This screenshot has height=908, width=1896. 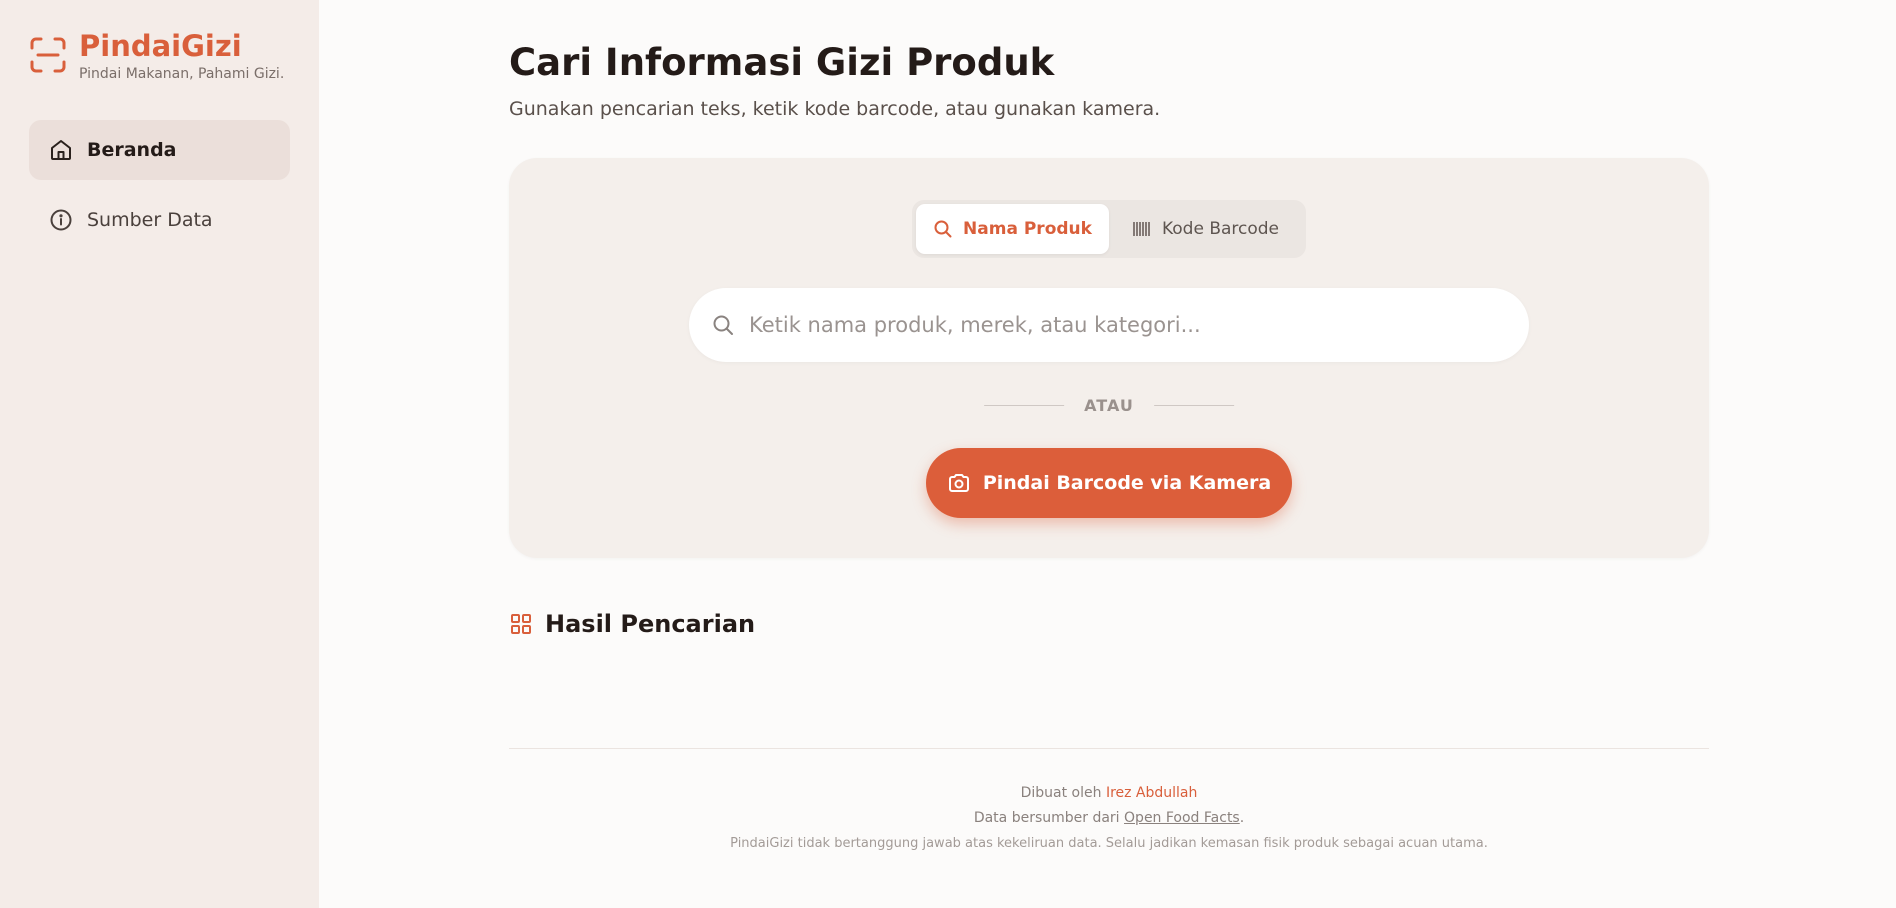 I want to click on search-bar, so click(x=1109, y=325).